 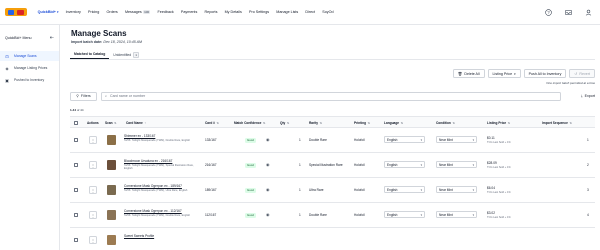 I want to click on nav-item-messages: Messages 100, so click(x=137, y=12).